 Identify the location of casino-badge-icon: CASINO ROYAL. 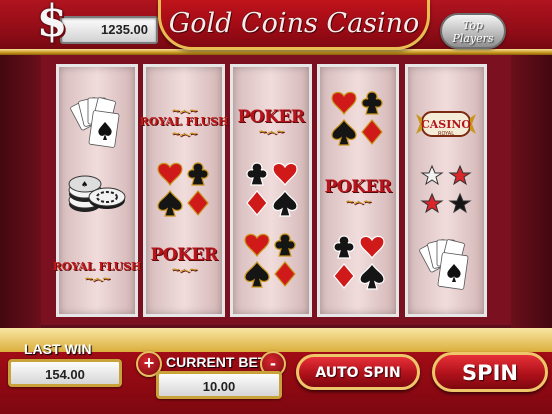
(446, 124).